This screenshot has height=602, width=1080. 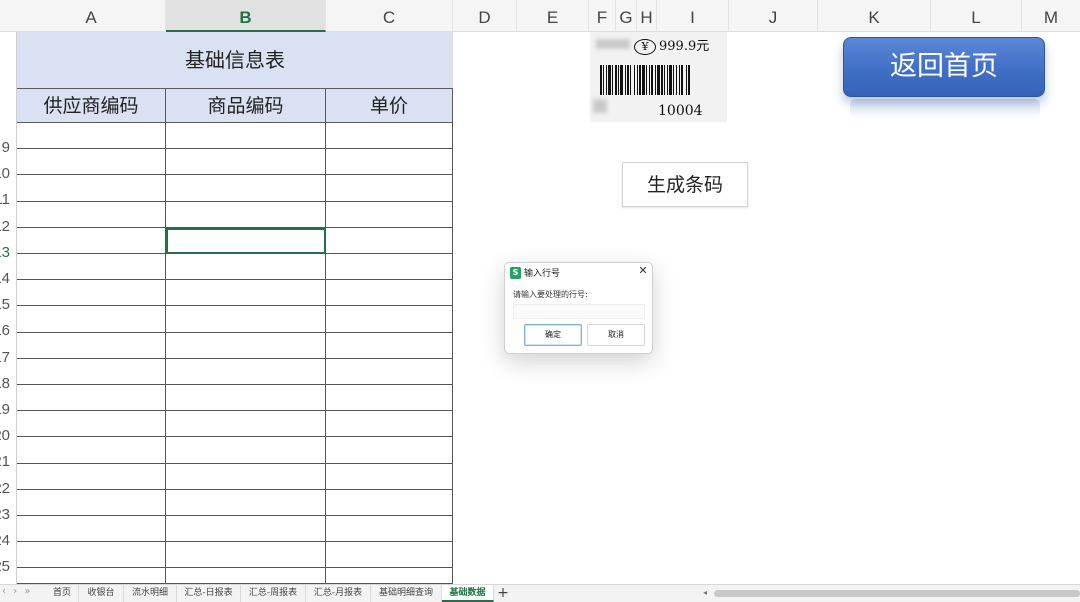 I want to click on row-header: 20, so click(x=8, y=436).